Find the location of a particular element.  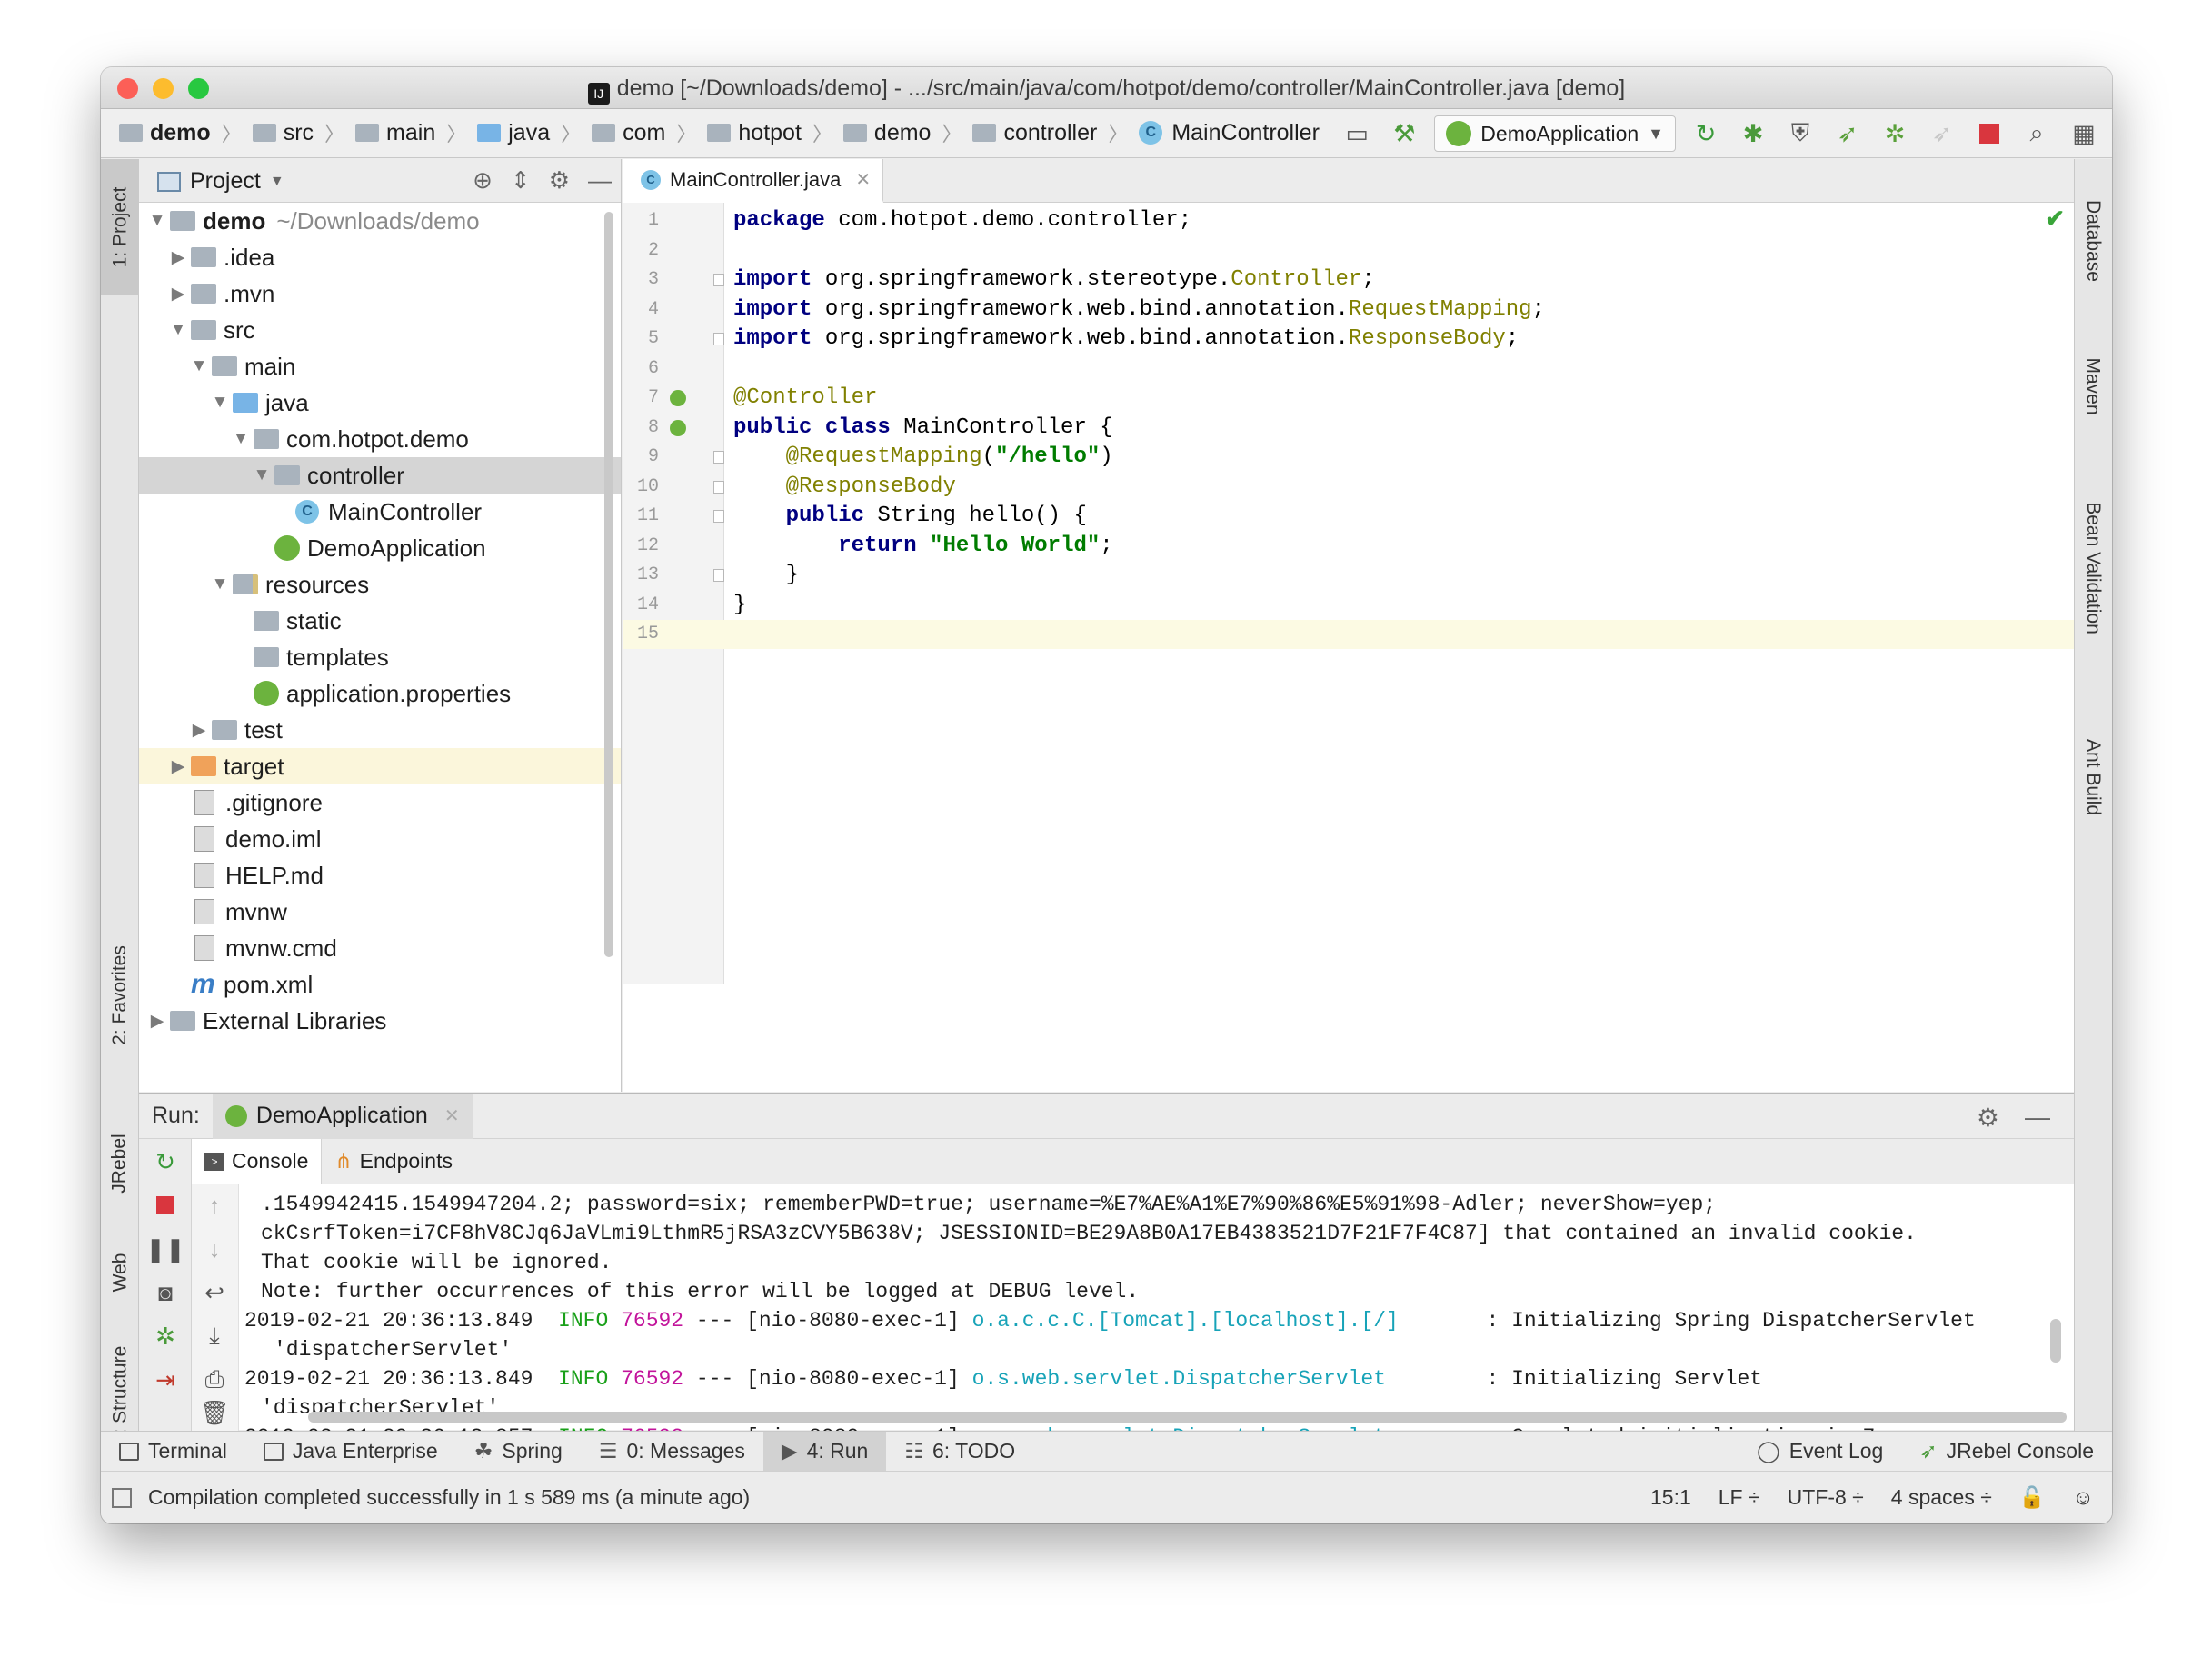

tree-item: ▶ .mvn is located at coordinates (380, 293).